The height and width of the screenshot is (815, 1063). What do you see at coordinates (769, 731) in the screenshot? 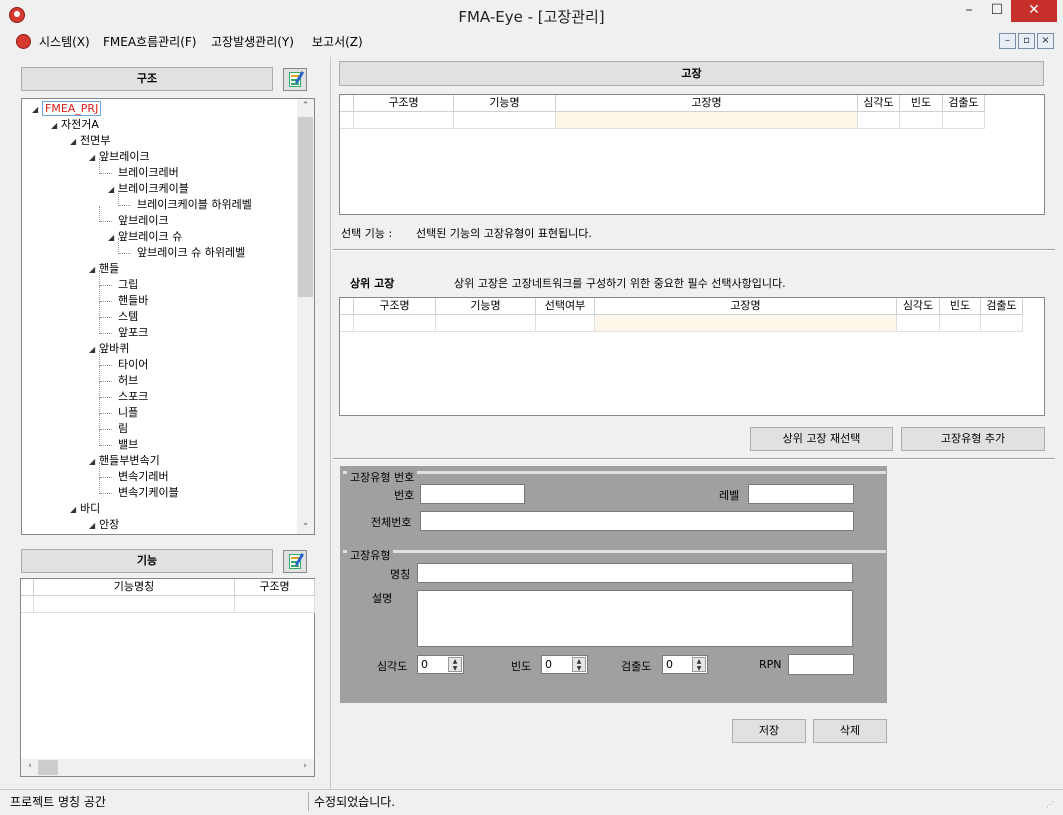
I see `save-button: 저장` at bounding box center [769, 731].